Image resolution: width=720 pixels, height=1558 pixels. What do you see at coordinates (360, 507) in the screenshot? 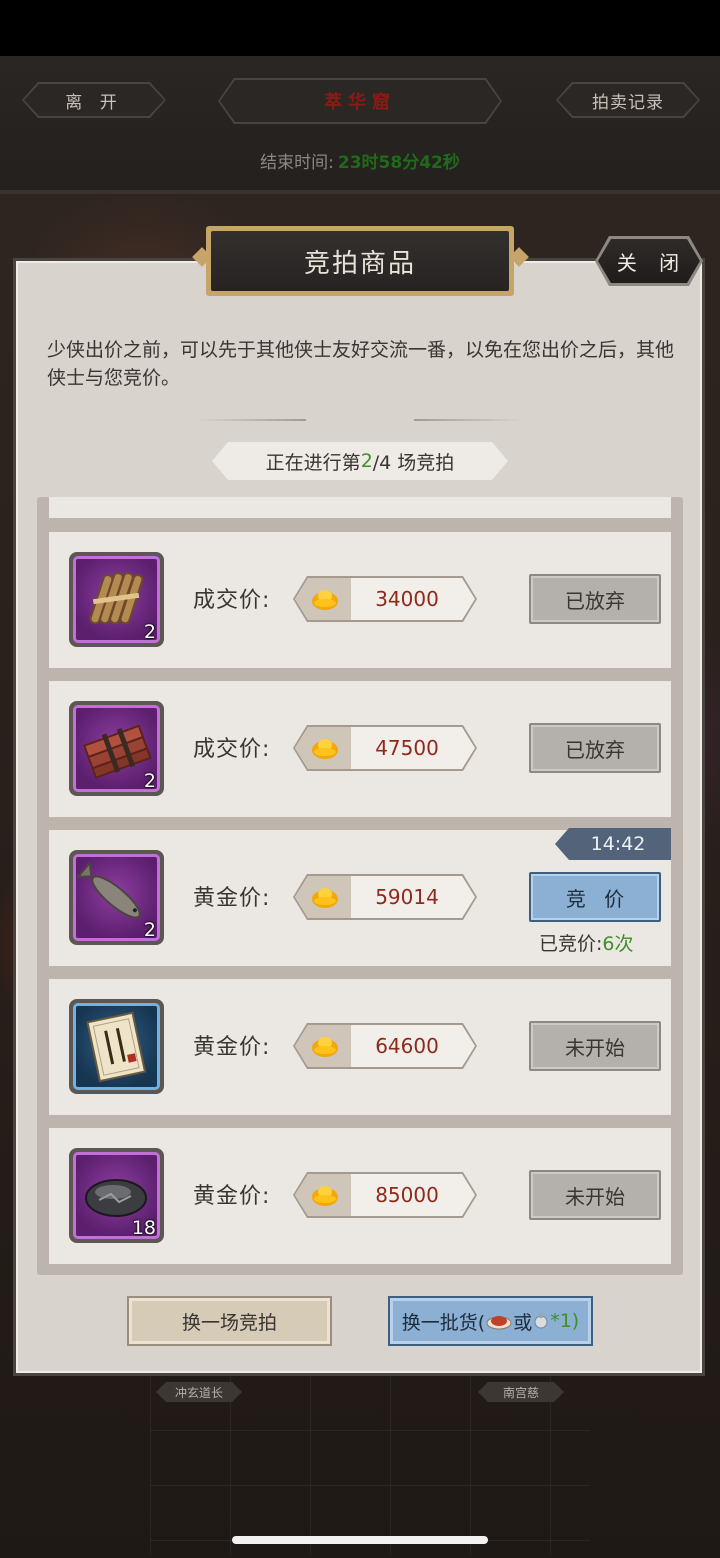
I see `list-item-partial` at bounding box center [360, 507].